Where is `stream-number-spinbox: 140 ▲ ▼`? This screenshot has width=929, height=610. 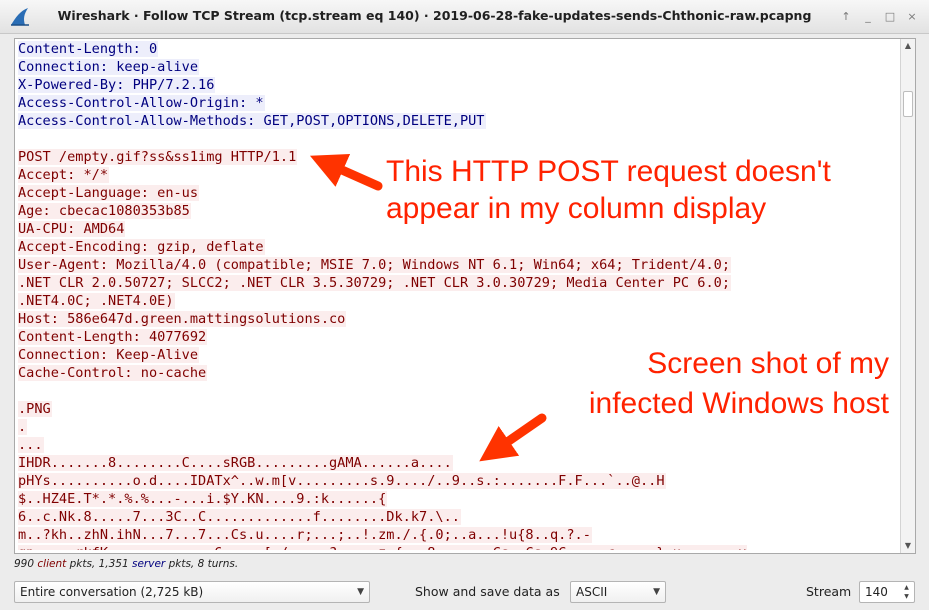 stream-number-spinbox: 140 ▲ ▼ is located at coordinates (887, 592).